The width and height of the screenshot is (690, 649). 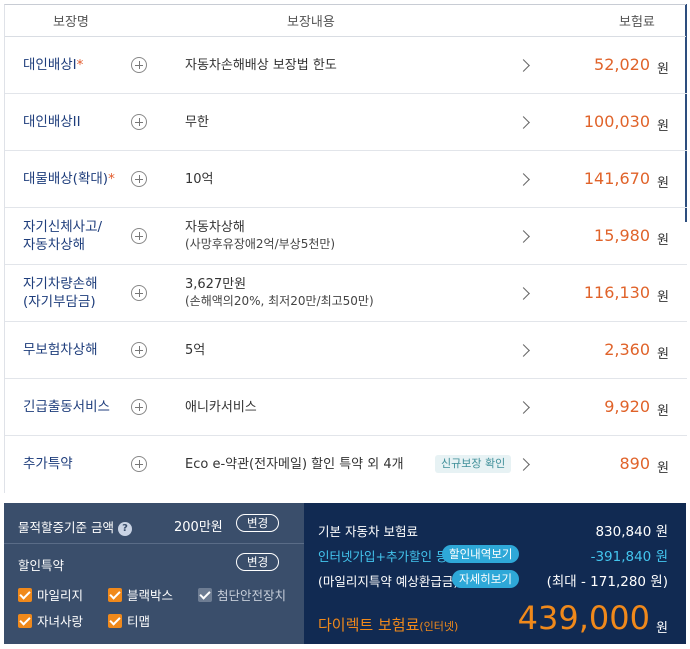 I want to click on mileage-refund-value: (최대 - 171,280 원), so click(x=607, y=582).